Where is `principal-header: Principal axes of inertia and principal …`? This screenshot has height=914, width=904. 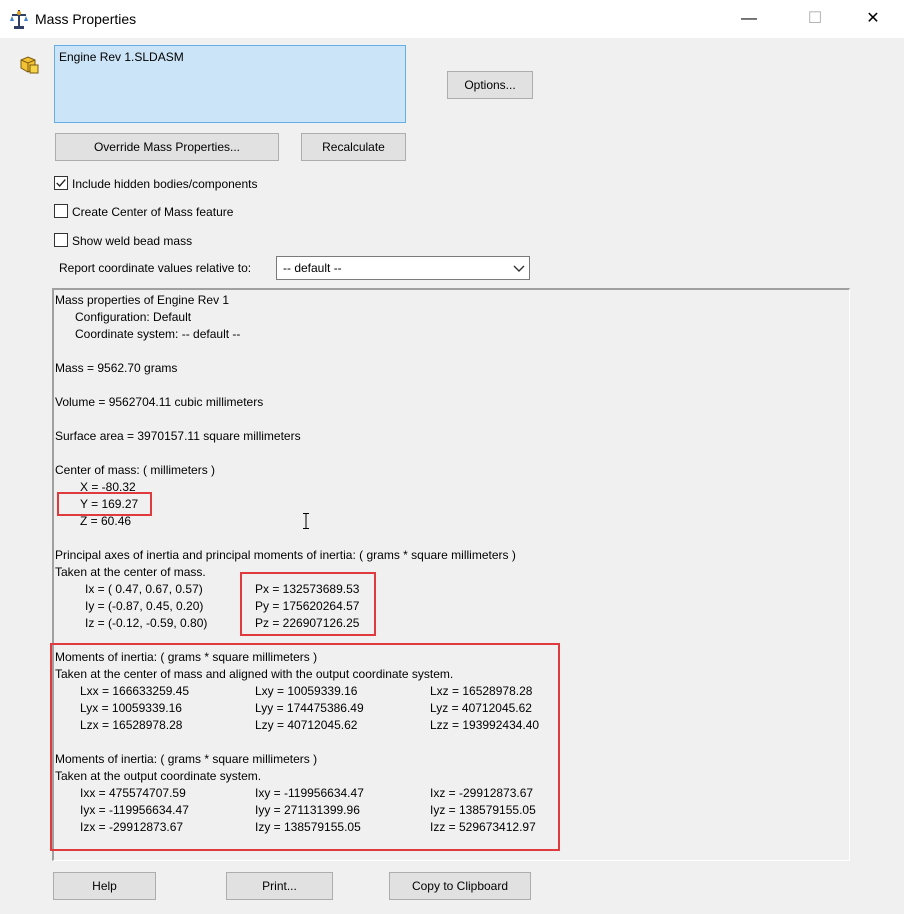 principal-header: Principal axes of inertia and principal … is located at coordinates (285, 555).